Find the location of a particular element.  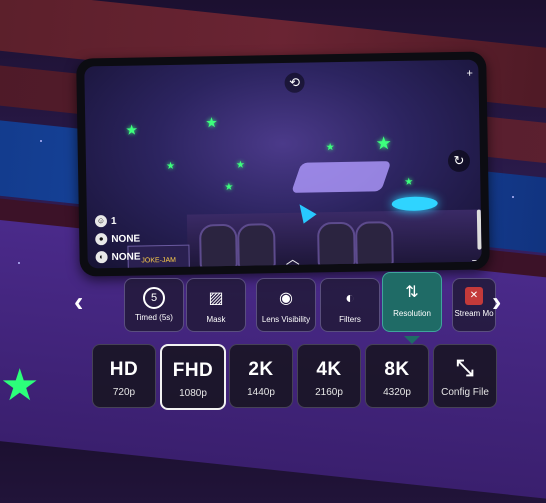

resolution-name: 8K is located at coordinates (397, 369).